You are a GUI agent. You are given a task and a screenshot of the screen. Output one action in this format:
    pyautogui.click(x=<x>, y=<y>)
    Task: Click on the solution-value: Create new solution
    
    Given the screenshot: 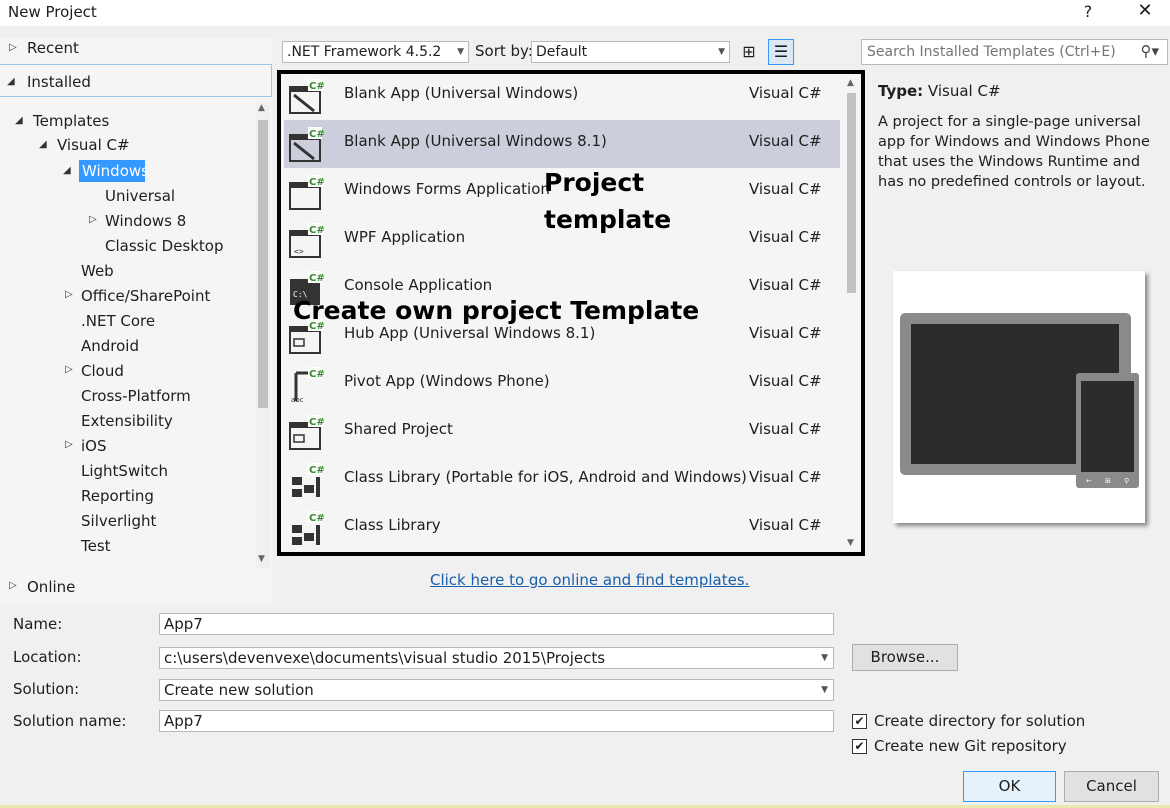 What is the action you would take?
    pyautogui.click(x=239, y=690)
    